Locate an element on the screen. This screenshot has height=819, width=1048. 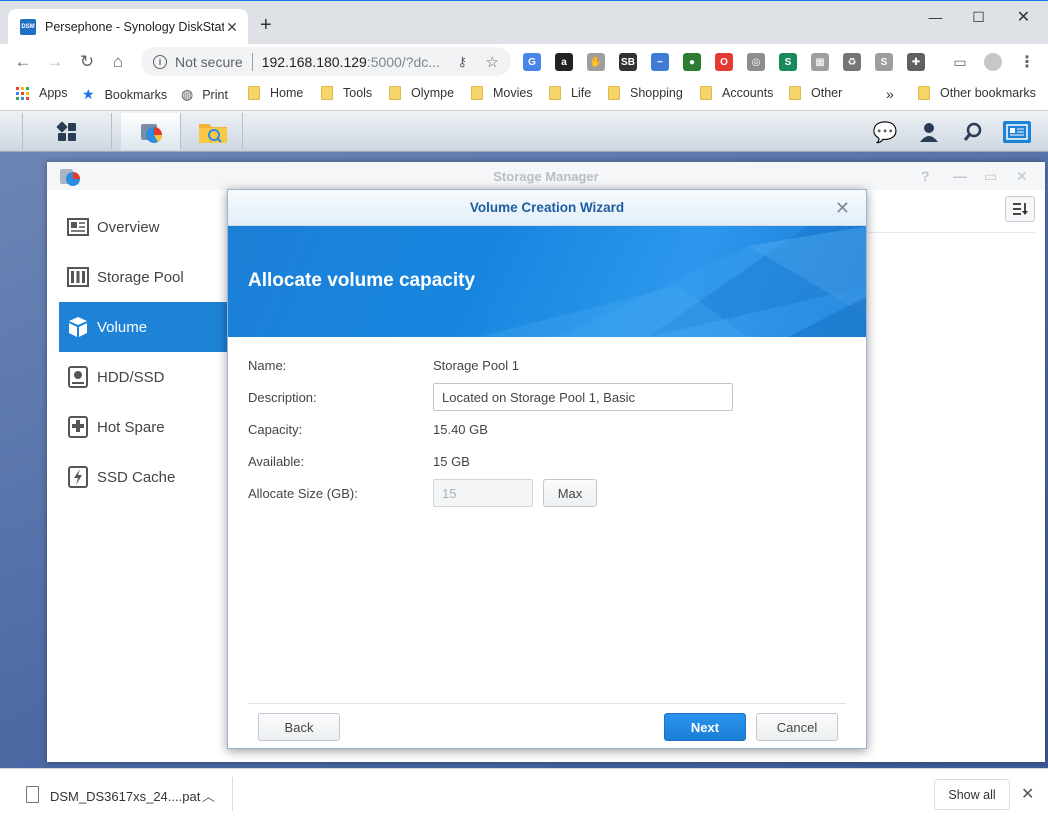
minimize-icon: — is located at coordinates (960, 176).